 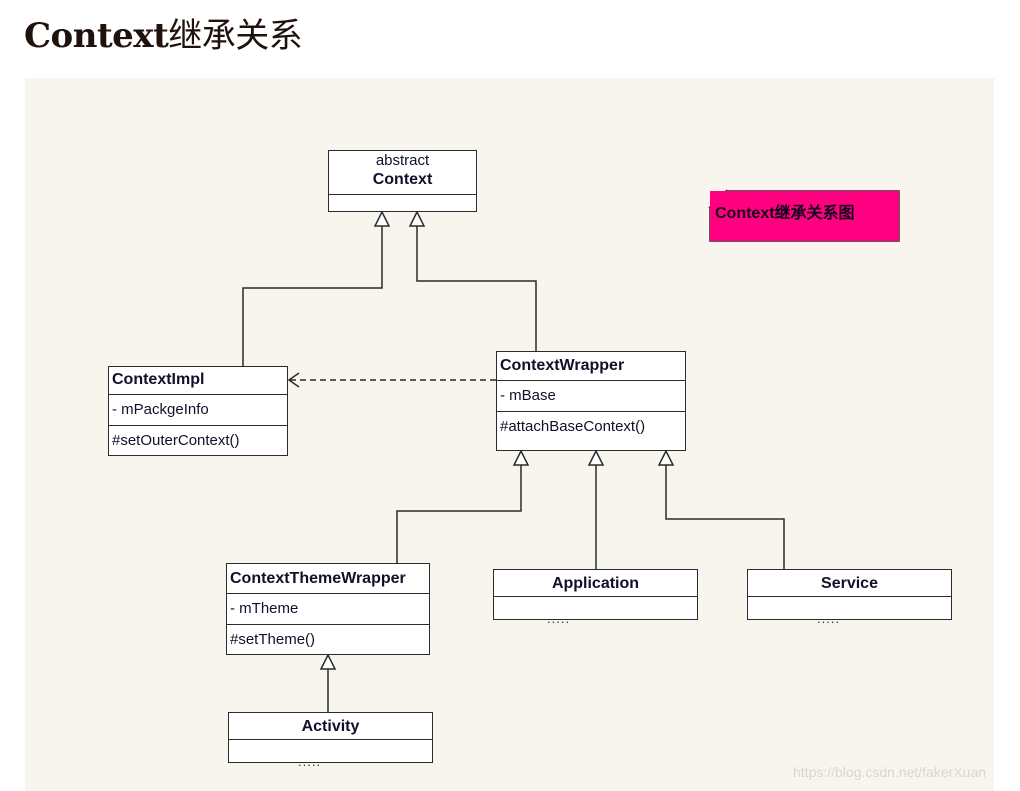 I want to click on watermark: https://blog.csdn.net/fakerXuan, so click(x=890, y=772).